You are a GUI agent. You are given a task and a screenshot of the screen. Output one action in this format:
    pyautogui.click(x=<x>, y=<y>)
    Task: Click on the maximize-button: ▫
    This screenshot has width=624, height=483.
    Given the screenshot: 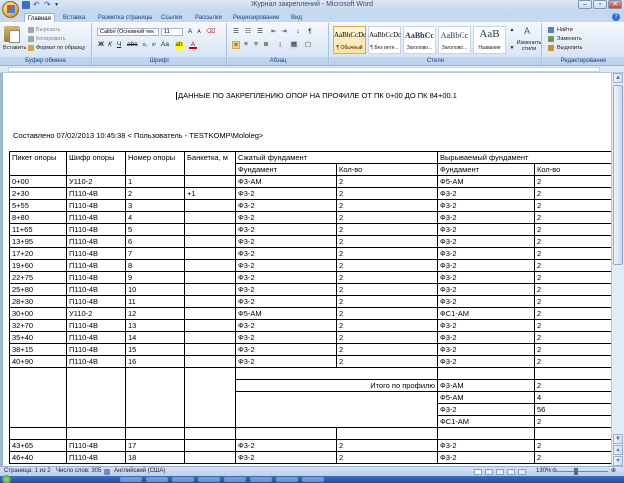 What is the action you would take?
    pyautogui.click(x=600, y=4)
    